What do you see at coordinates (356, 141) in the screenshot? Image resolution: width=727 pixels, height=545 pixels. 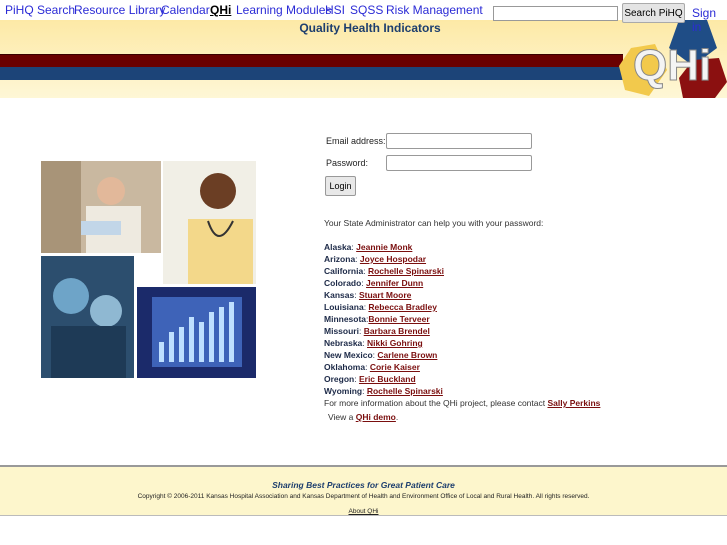 I see `email-label: Email address:` at bounding box center [356, 141].